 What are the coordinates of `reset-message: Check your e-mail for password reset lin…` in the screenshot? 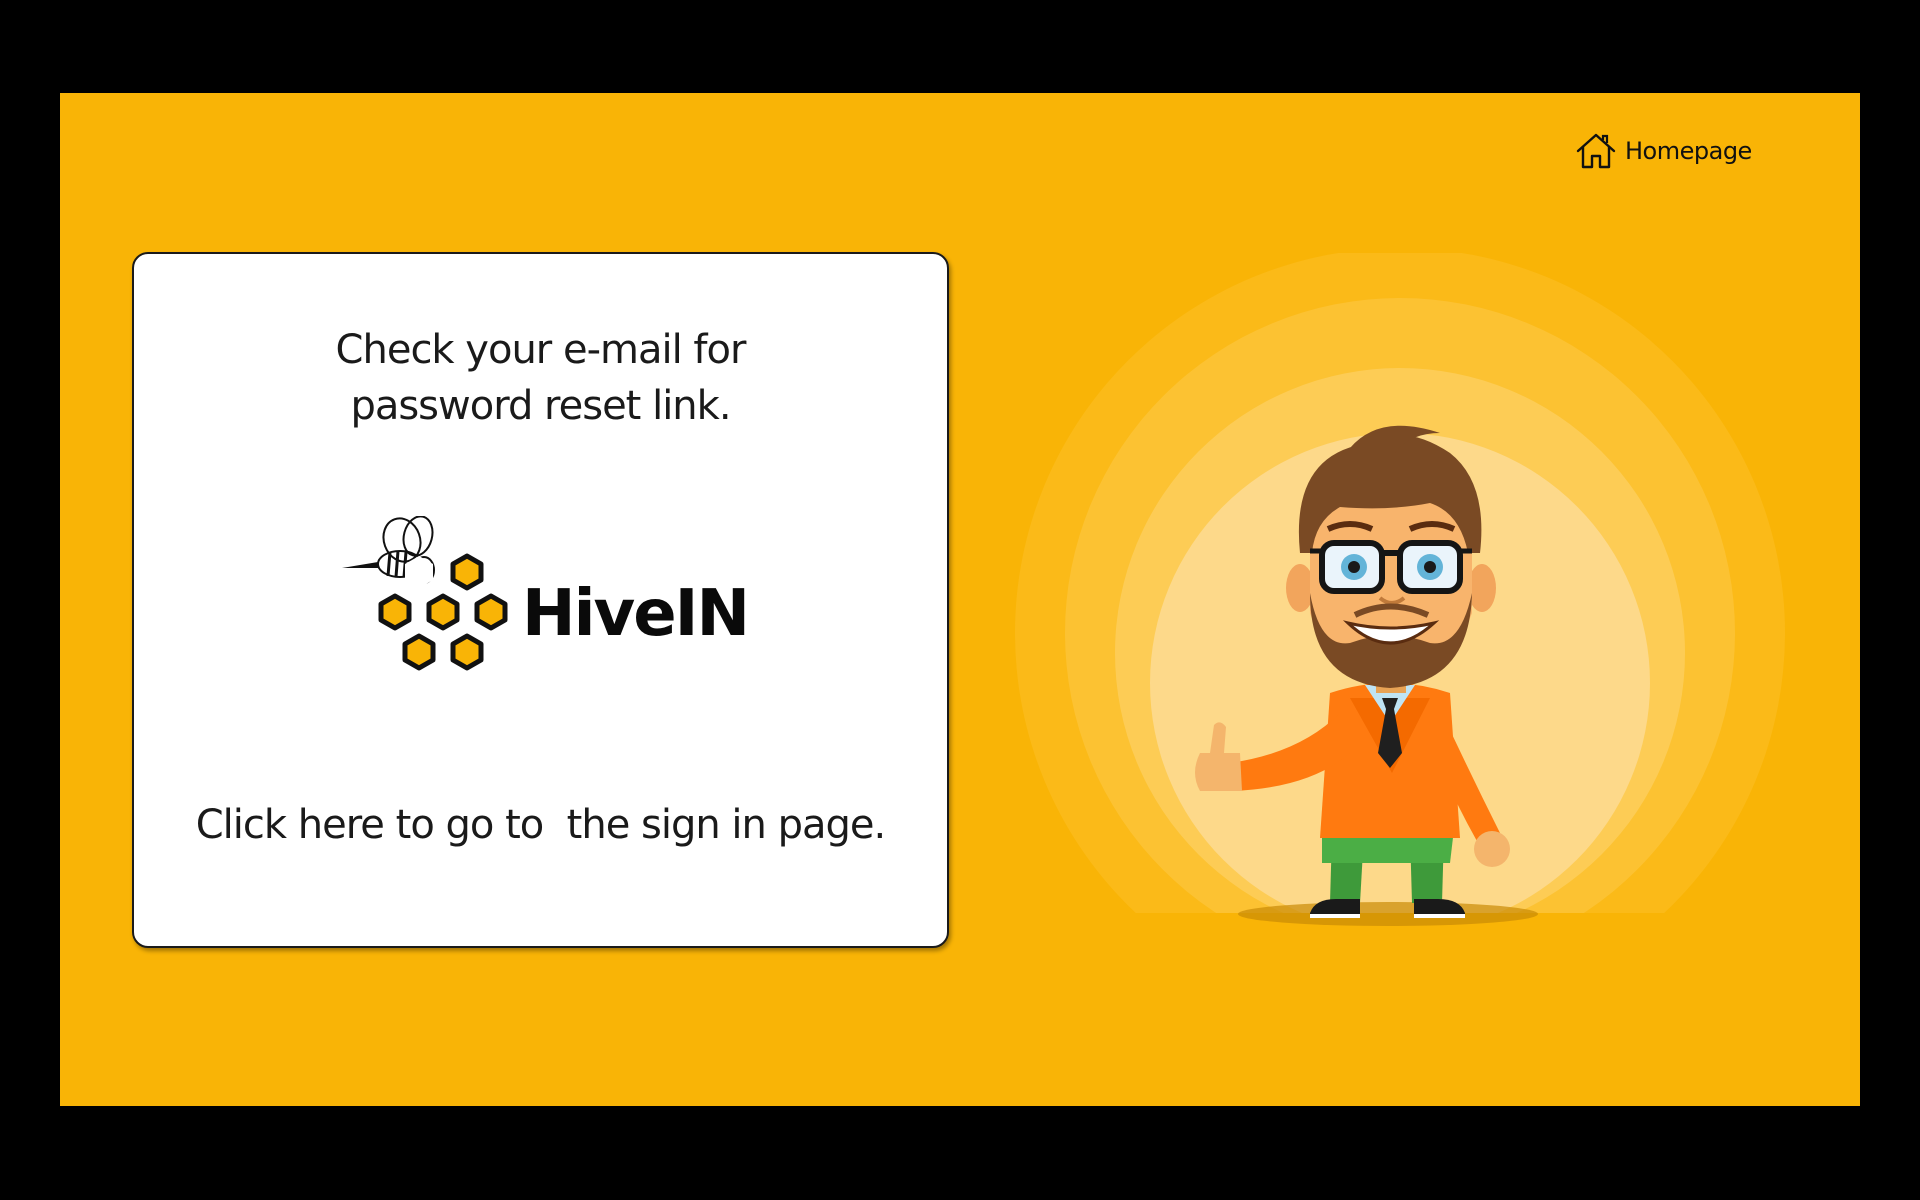 It's located at (540, 378).